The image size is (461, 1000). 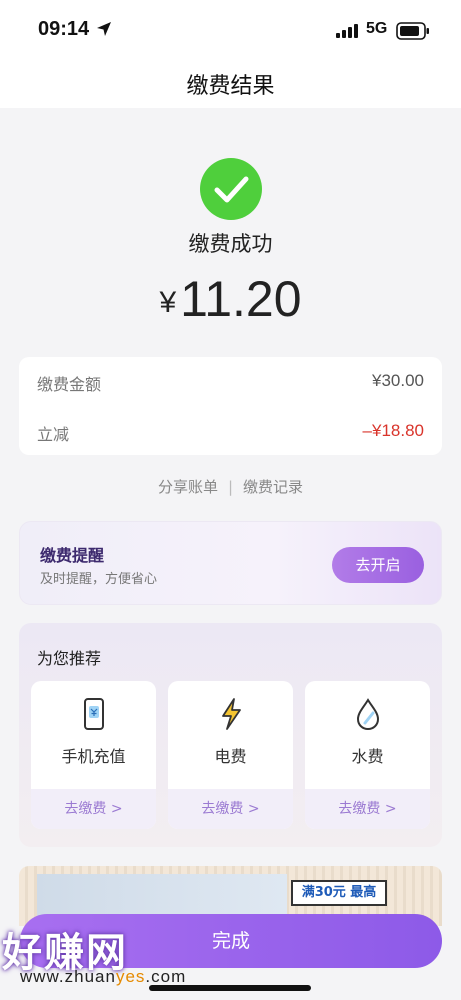 I want to click on discount-value: –¥18.80, so click(x=393, y=430).